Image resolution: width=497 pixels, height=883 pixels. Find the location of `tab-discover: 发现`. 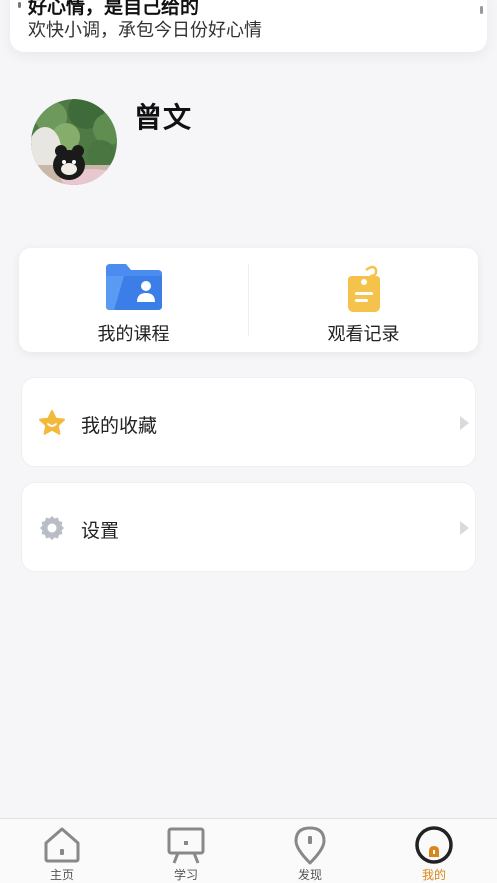

tab-discover: 发现 is located at coordinates (310, 851).